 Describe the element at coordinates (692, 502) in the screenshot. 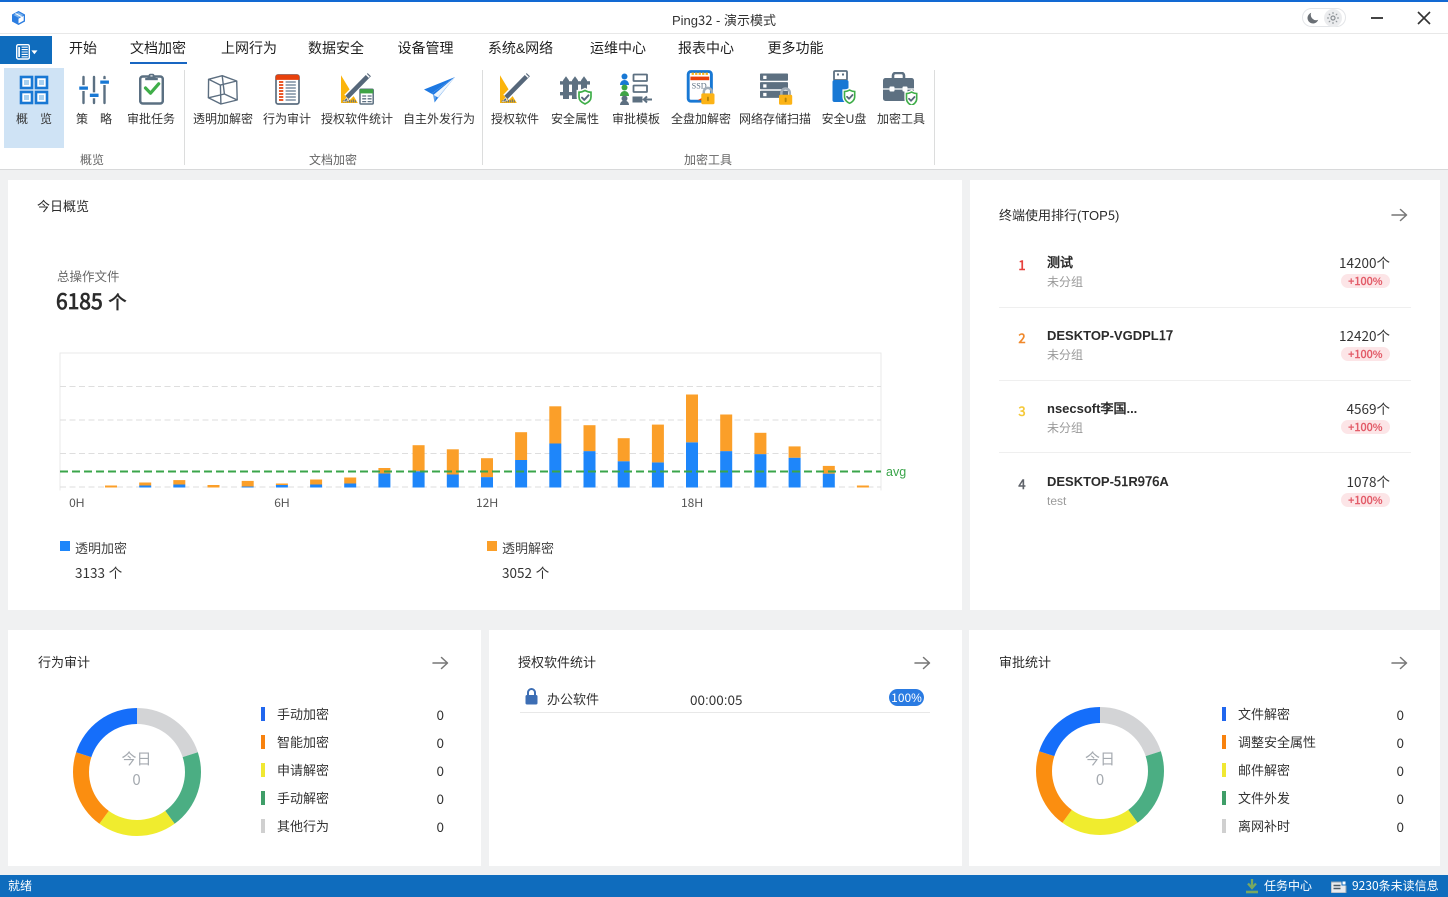

I see `svg-text: 18H` at that location.